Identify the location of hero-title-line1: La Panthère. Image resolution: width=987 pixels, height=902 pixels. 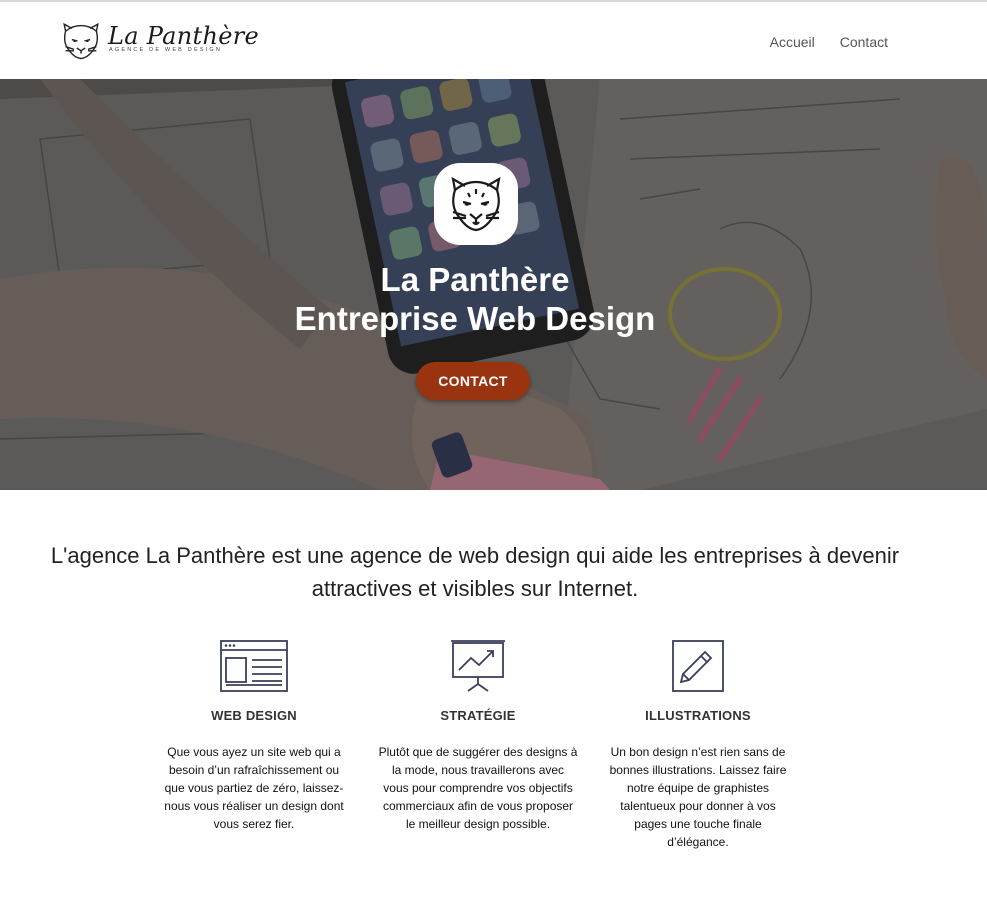
(475, 279).